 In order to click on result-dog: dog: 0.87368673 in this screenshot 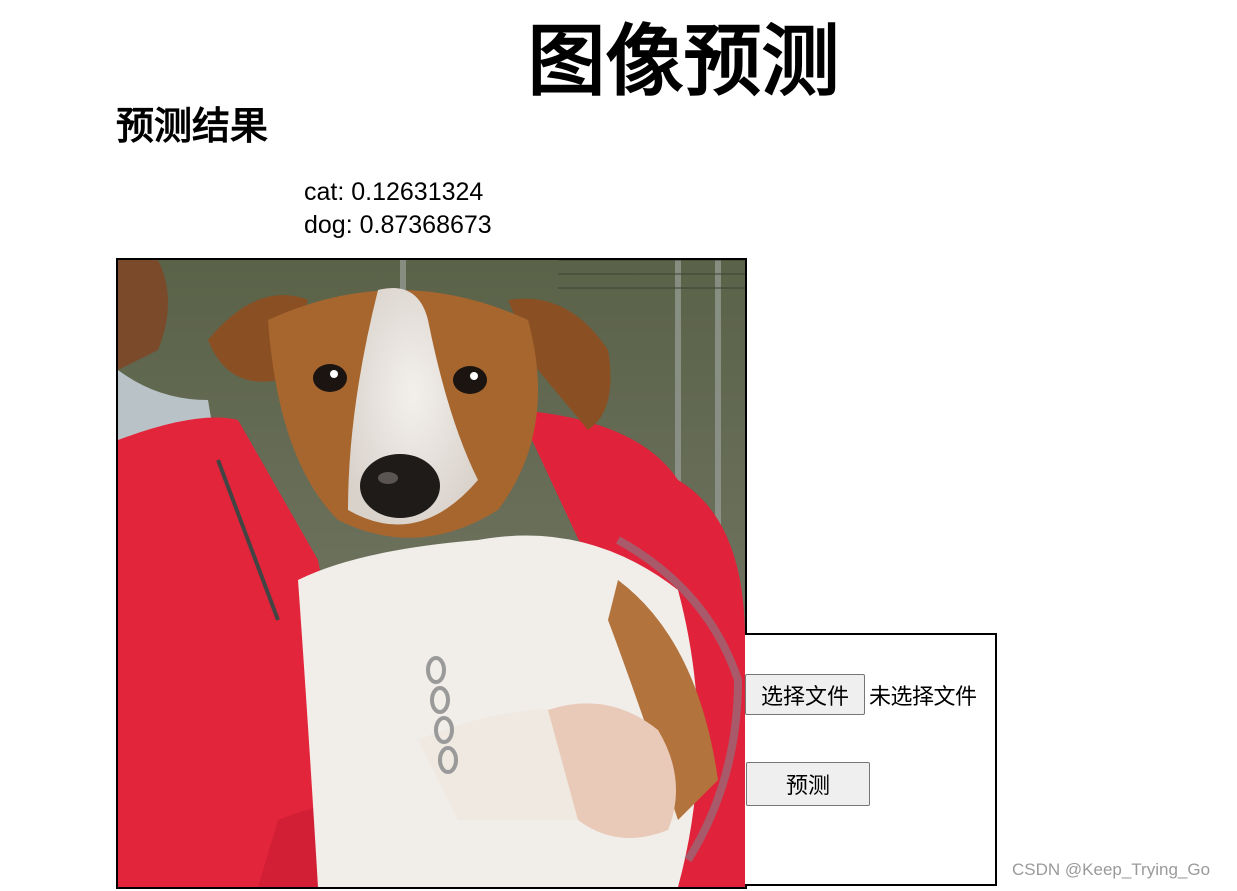, I will do `click(398, 225)`.